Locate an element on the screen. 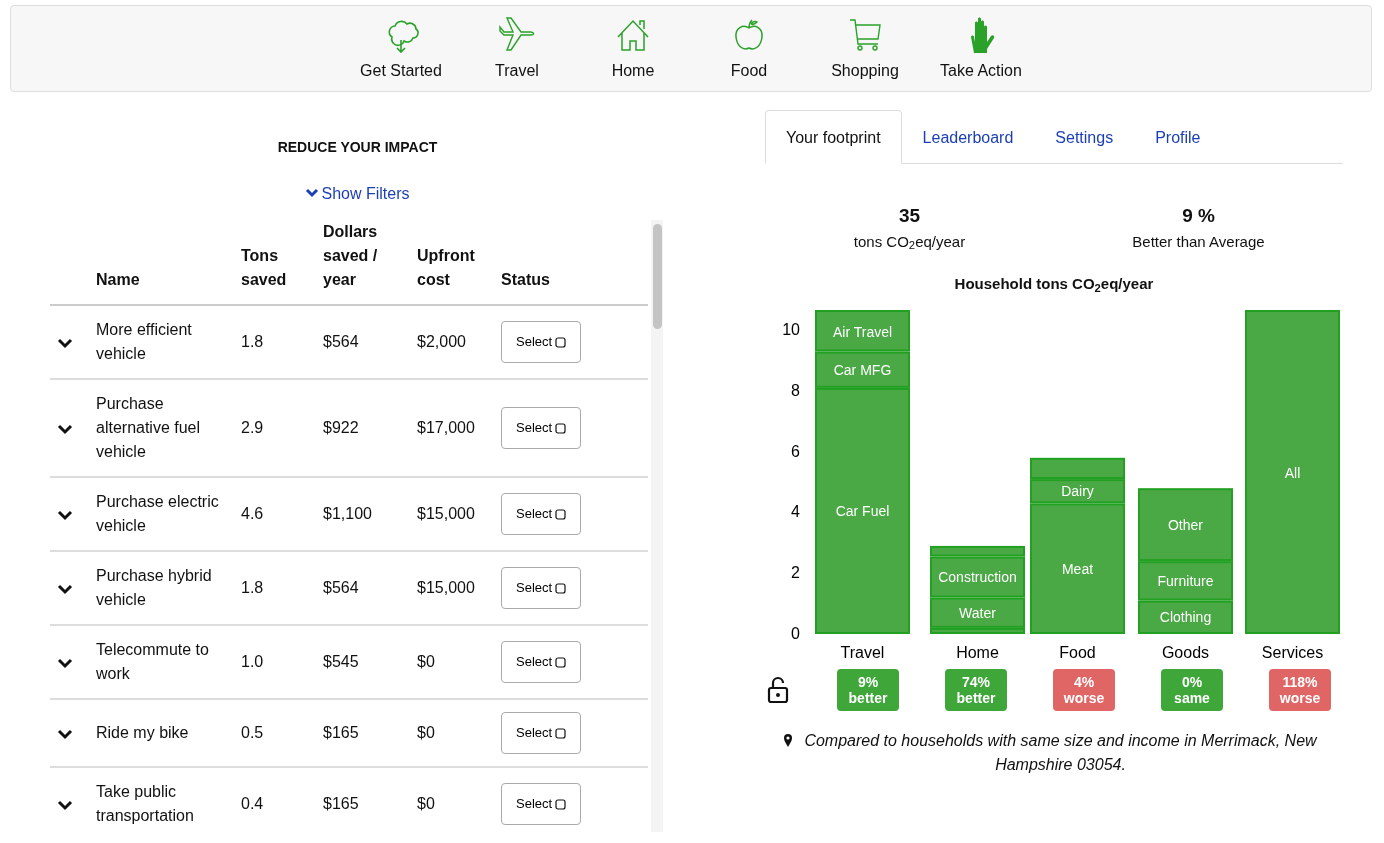 The image size is (1384, 843). tab: Leaderboard is located at coordinates (968, 137).